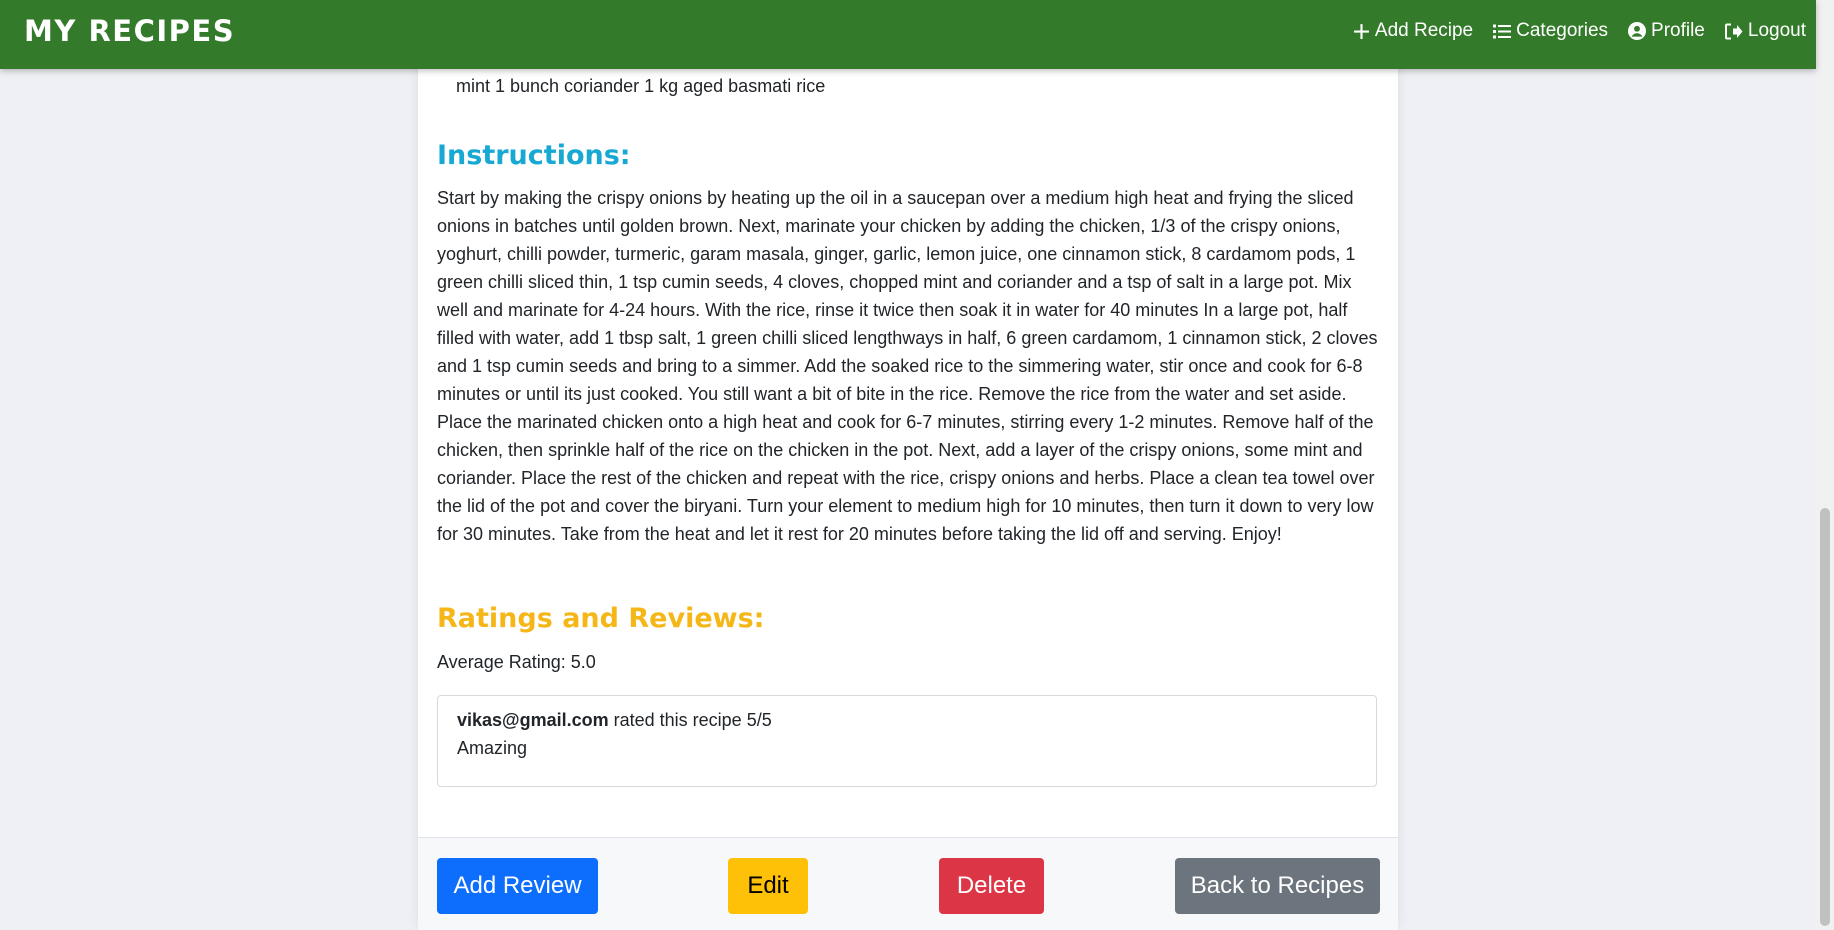  Describe the element at coordinates (907, 720) in the screenshot. I see `review-header: vikas@gmail.com rated this recipe 5/5` at that location.